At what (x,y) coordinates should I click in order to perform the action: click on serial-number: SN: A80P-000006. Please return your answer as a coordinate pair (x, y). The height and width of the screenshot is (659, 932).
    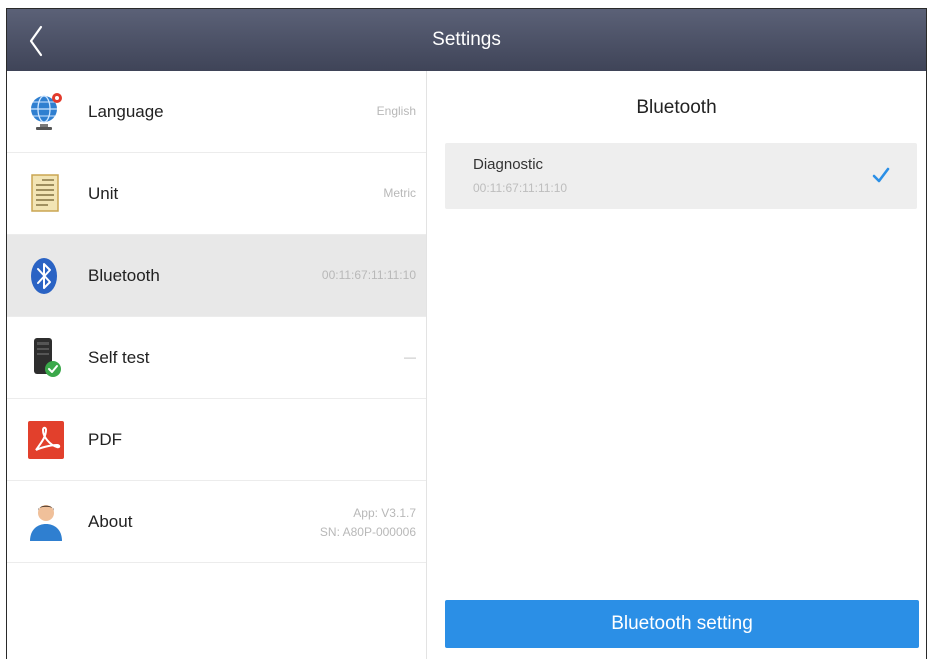
    Looking at the image, I should click on (367, 532).